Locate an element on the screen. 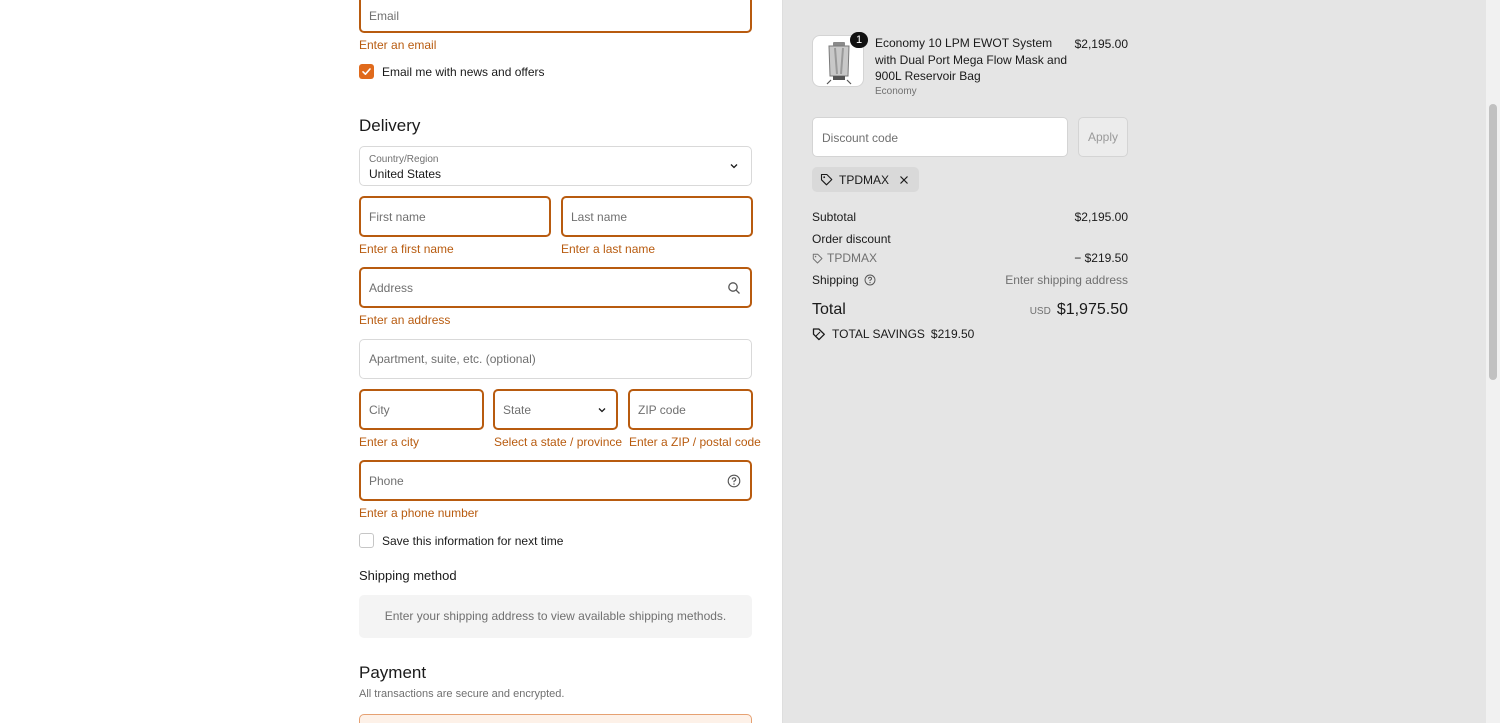 This screenshot has height=723, width=1500. city-field: City is located at coordinates (421, 409).